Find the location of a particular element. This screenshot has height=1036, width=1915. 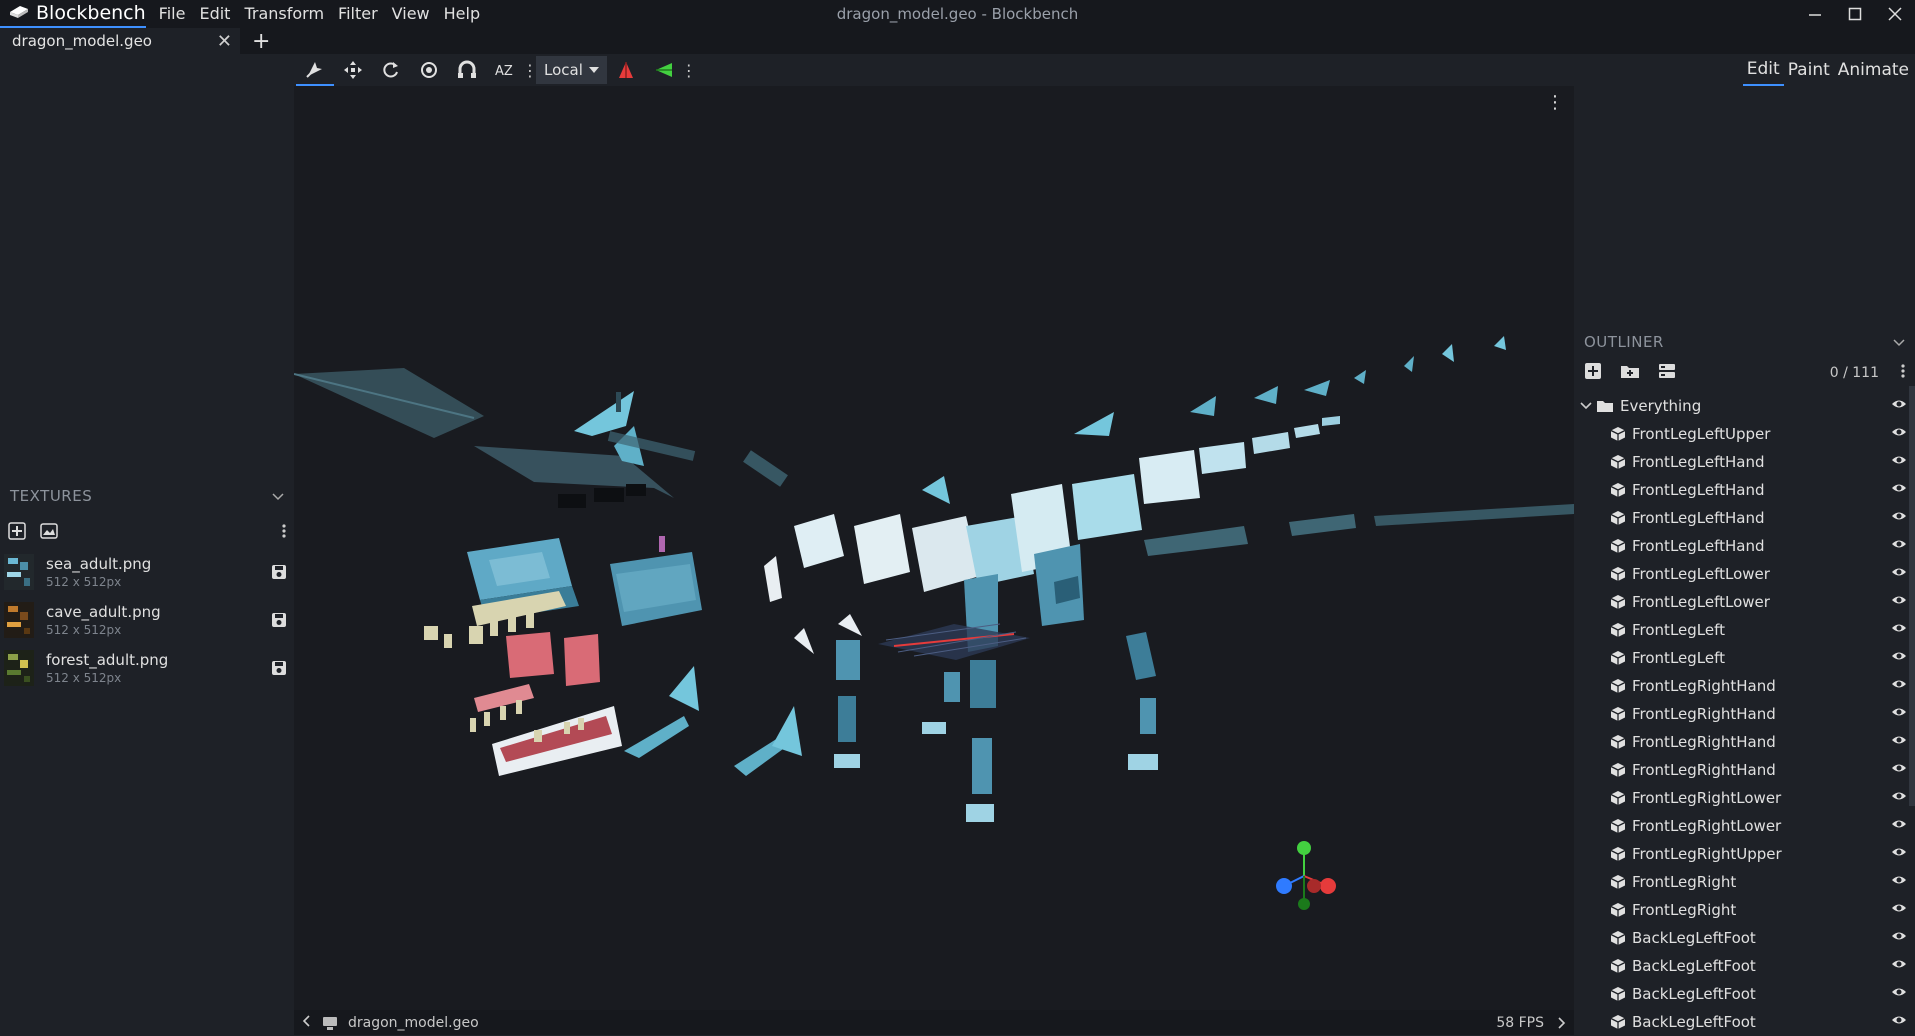

sort-button: AZ is located at coordinates (505, 70).